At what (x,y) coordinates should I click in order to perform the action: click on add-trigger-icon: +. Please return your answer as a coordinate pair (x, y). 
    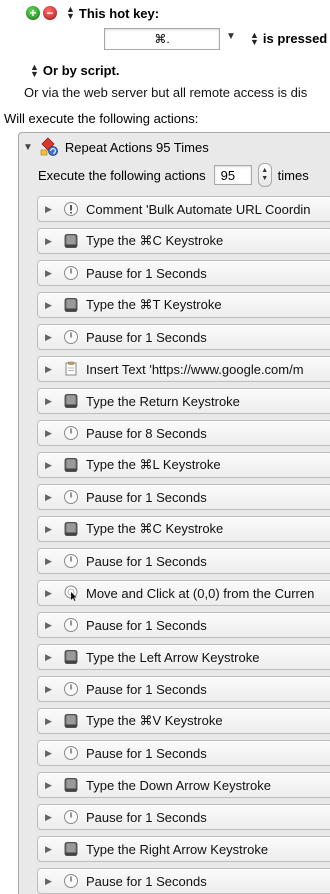
    Looking at the image, I should click on (33, 13).